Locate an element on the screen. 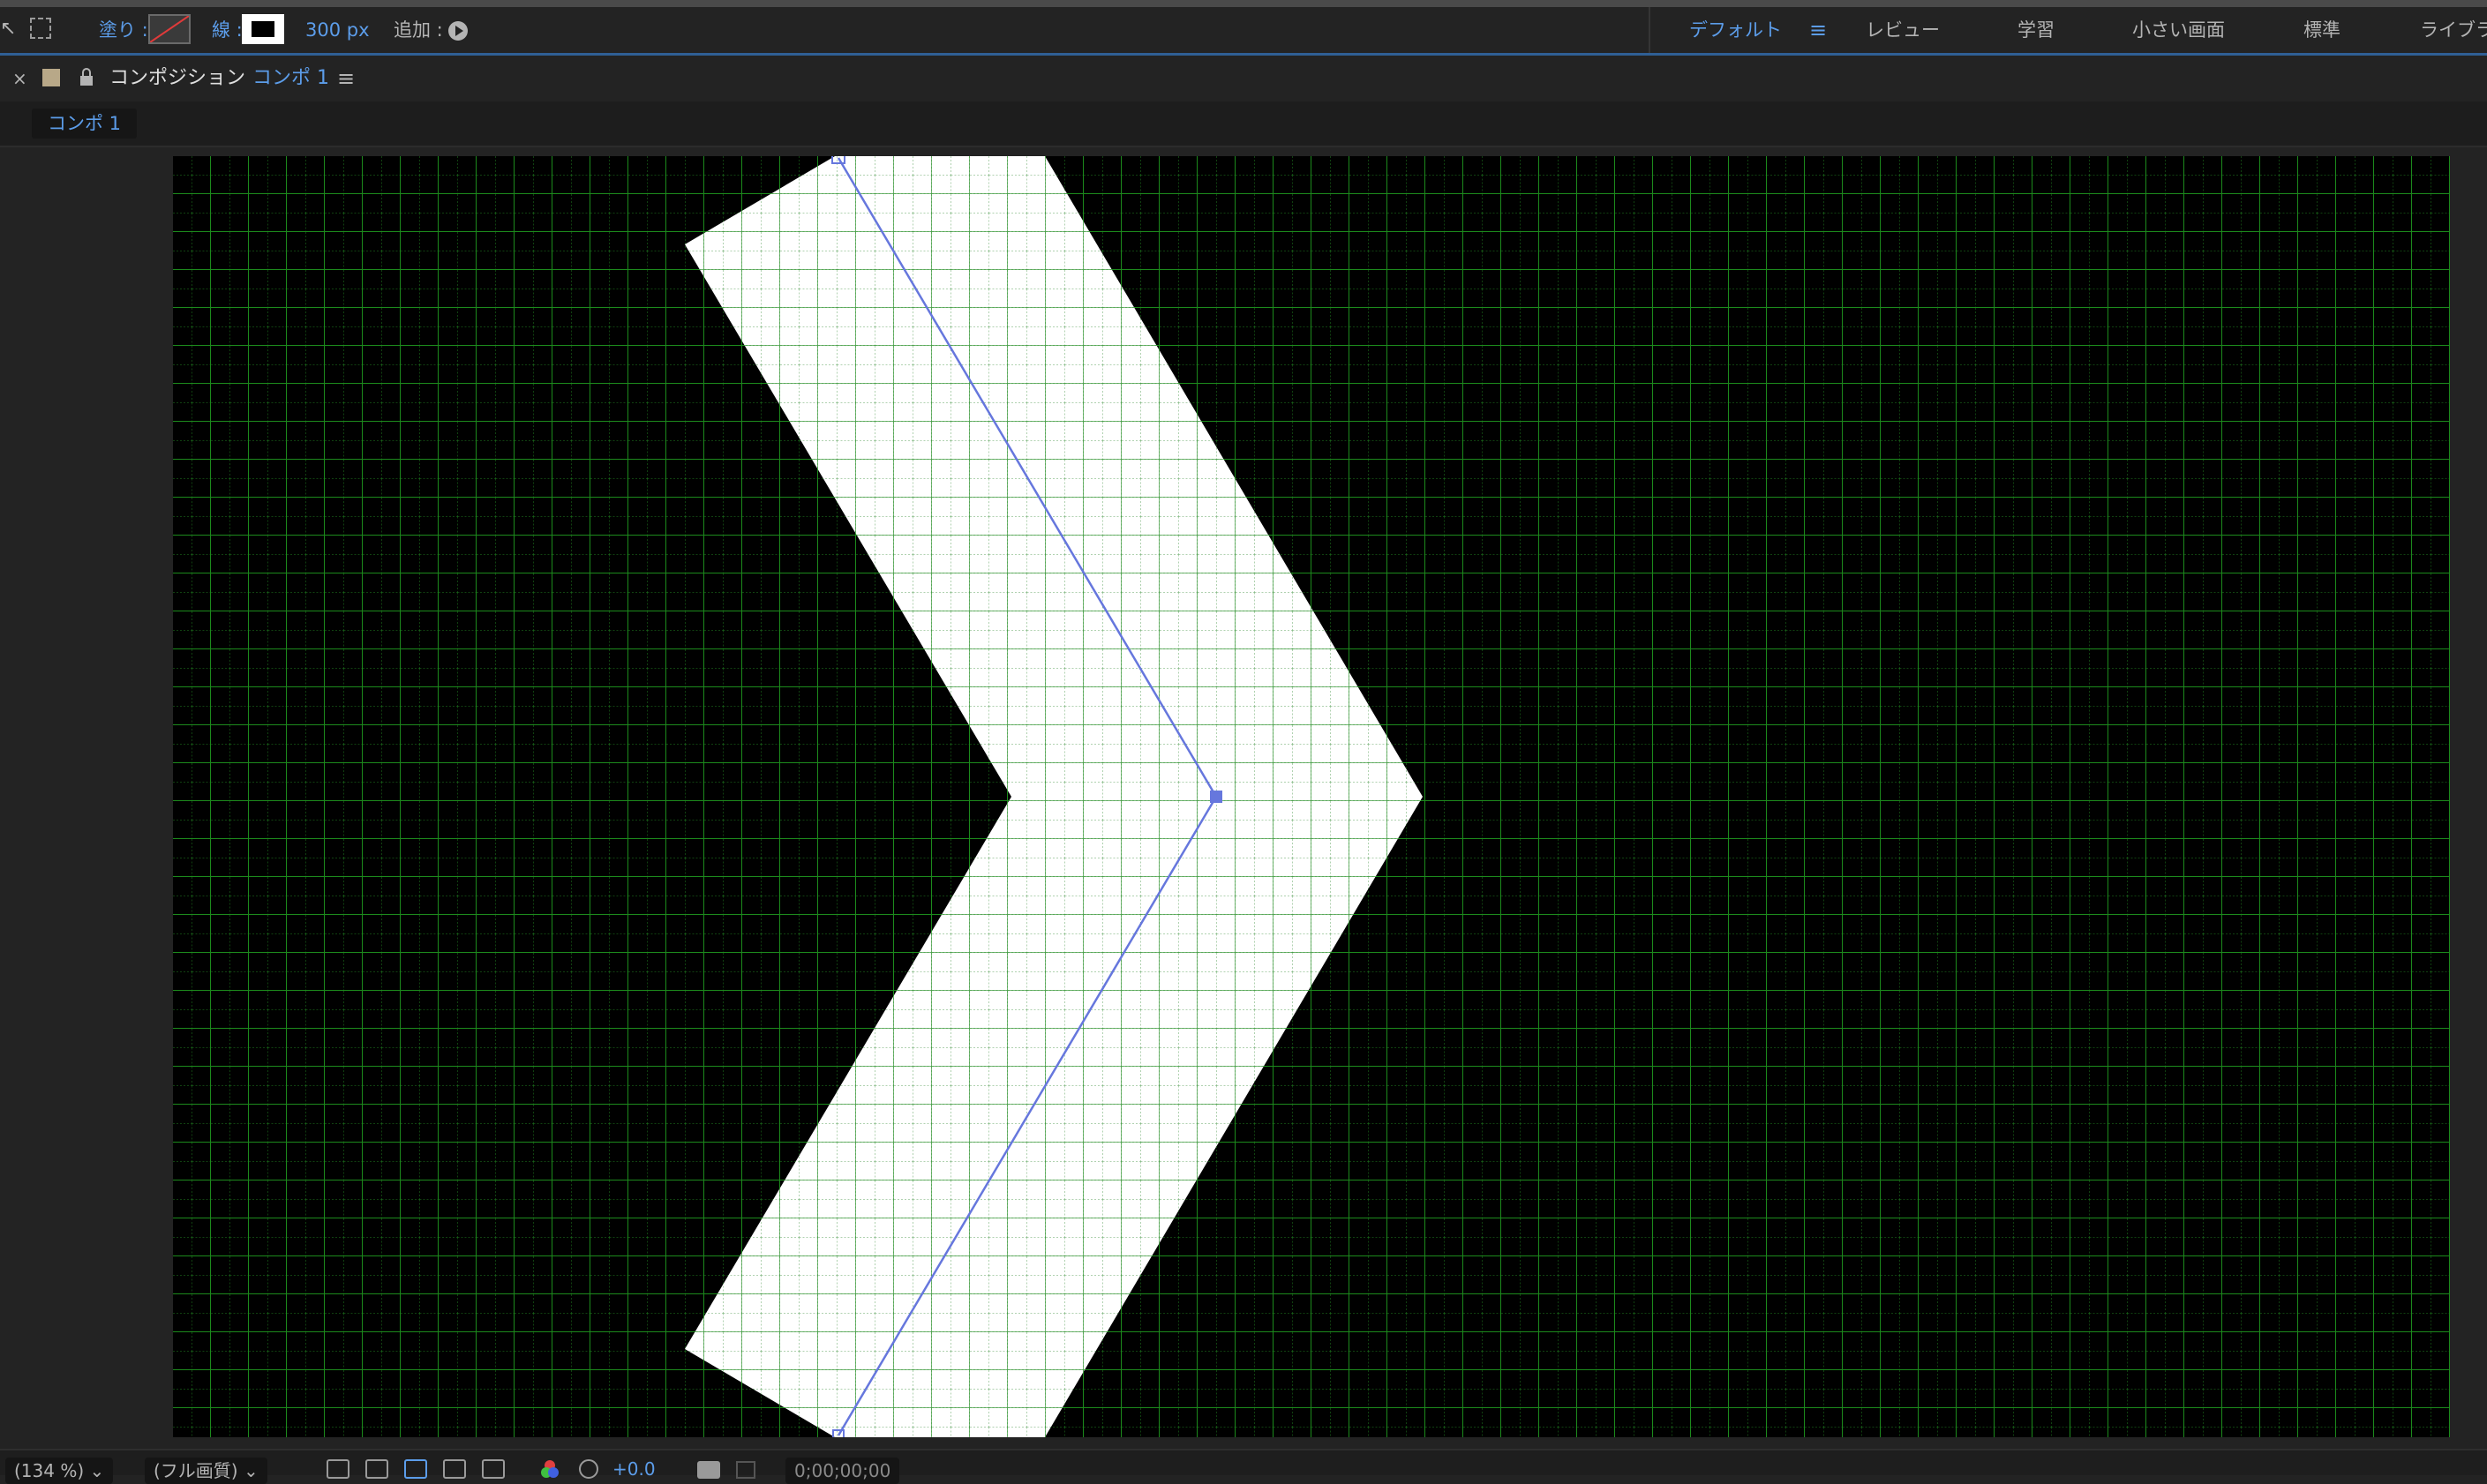 The image size is (2487, 1484). fill-label: 塗り : is located at coordinates (124, 30).